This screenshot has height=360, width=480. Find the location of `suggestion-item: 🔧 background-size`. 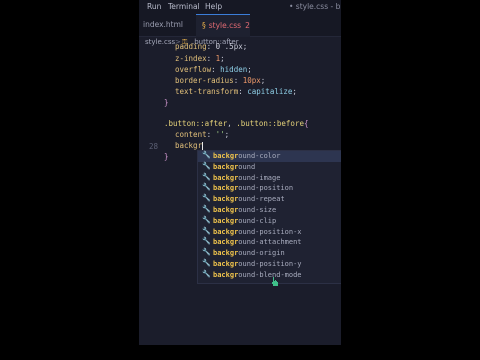

suggestion-item: 🔧 background-size is located at coordinates (269, 210).